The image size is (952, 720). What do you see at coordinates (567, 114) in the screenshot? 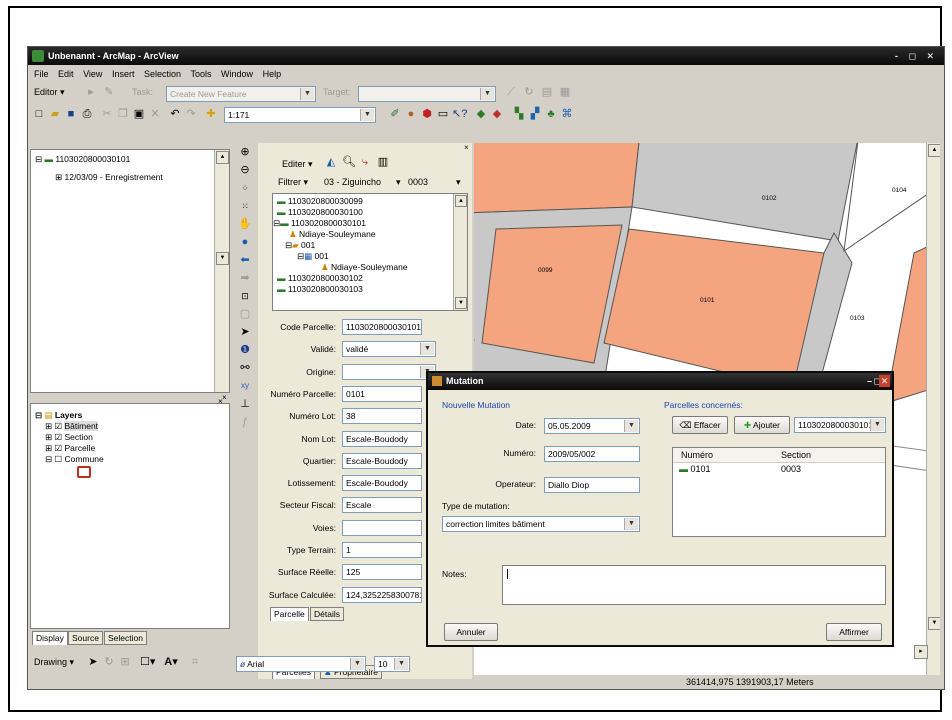
I see `plugin-f-icon: ⌘` at bounding box center [567, 114].